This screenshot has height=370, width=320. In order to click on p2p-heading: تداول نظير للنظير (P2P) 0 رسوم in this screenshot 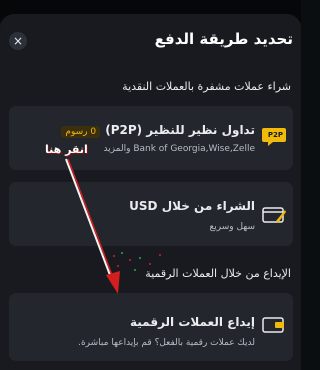, I will do `click(156, 128)`.